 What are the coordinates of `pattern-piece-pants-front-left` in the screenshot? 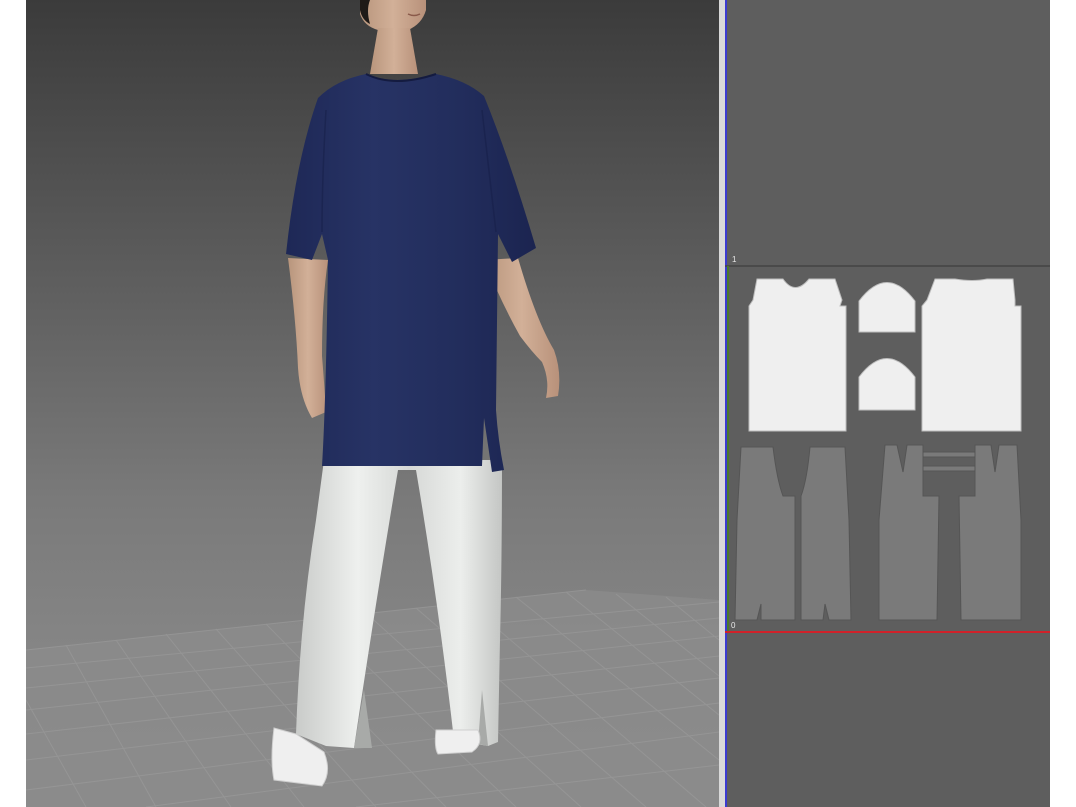 It's located at (765, 533).